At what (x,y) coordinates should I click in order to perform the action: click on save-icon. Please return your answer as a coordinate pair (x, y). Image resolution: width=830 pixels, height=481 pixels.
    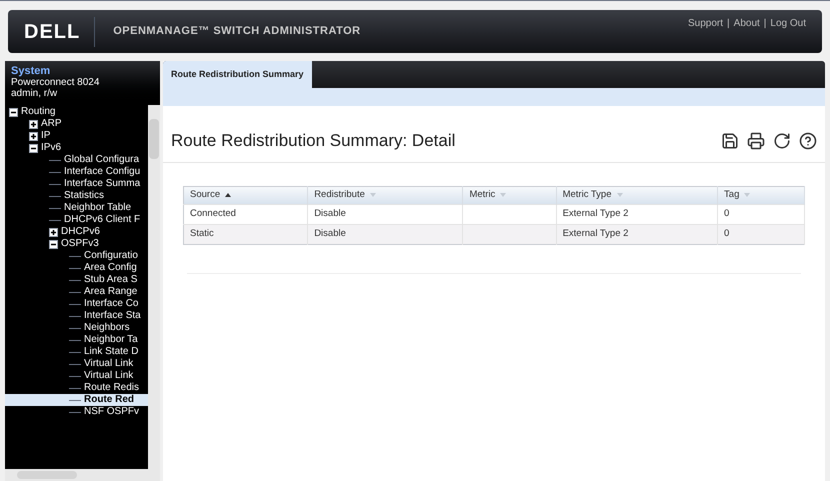
    Looking at the image, I should click on (730, 141).